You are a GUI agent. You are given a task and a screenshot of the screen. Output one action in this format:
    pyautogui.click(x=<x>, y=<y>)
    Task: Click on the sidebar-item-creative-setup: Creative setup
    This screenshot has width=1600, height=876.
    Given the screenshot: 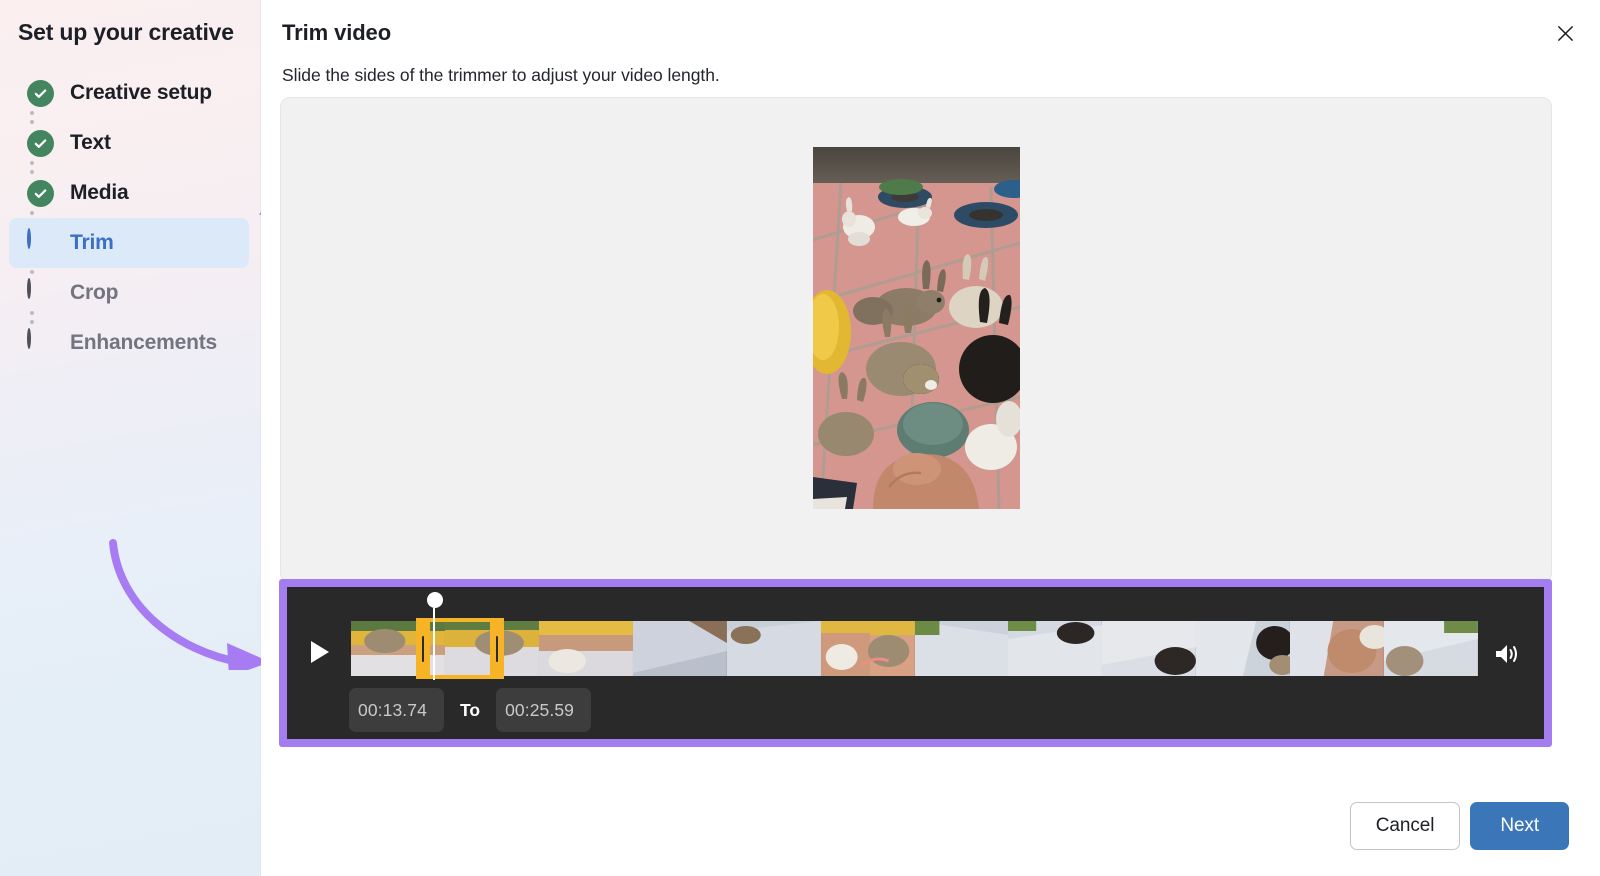 What is the action you would take?
    pyautogui.click(x=129, y=93)
    